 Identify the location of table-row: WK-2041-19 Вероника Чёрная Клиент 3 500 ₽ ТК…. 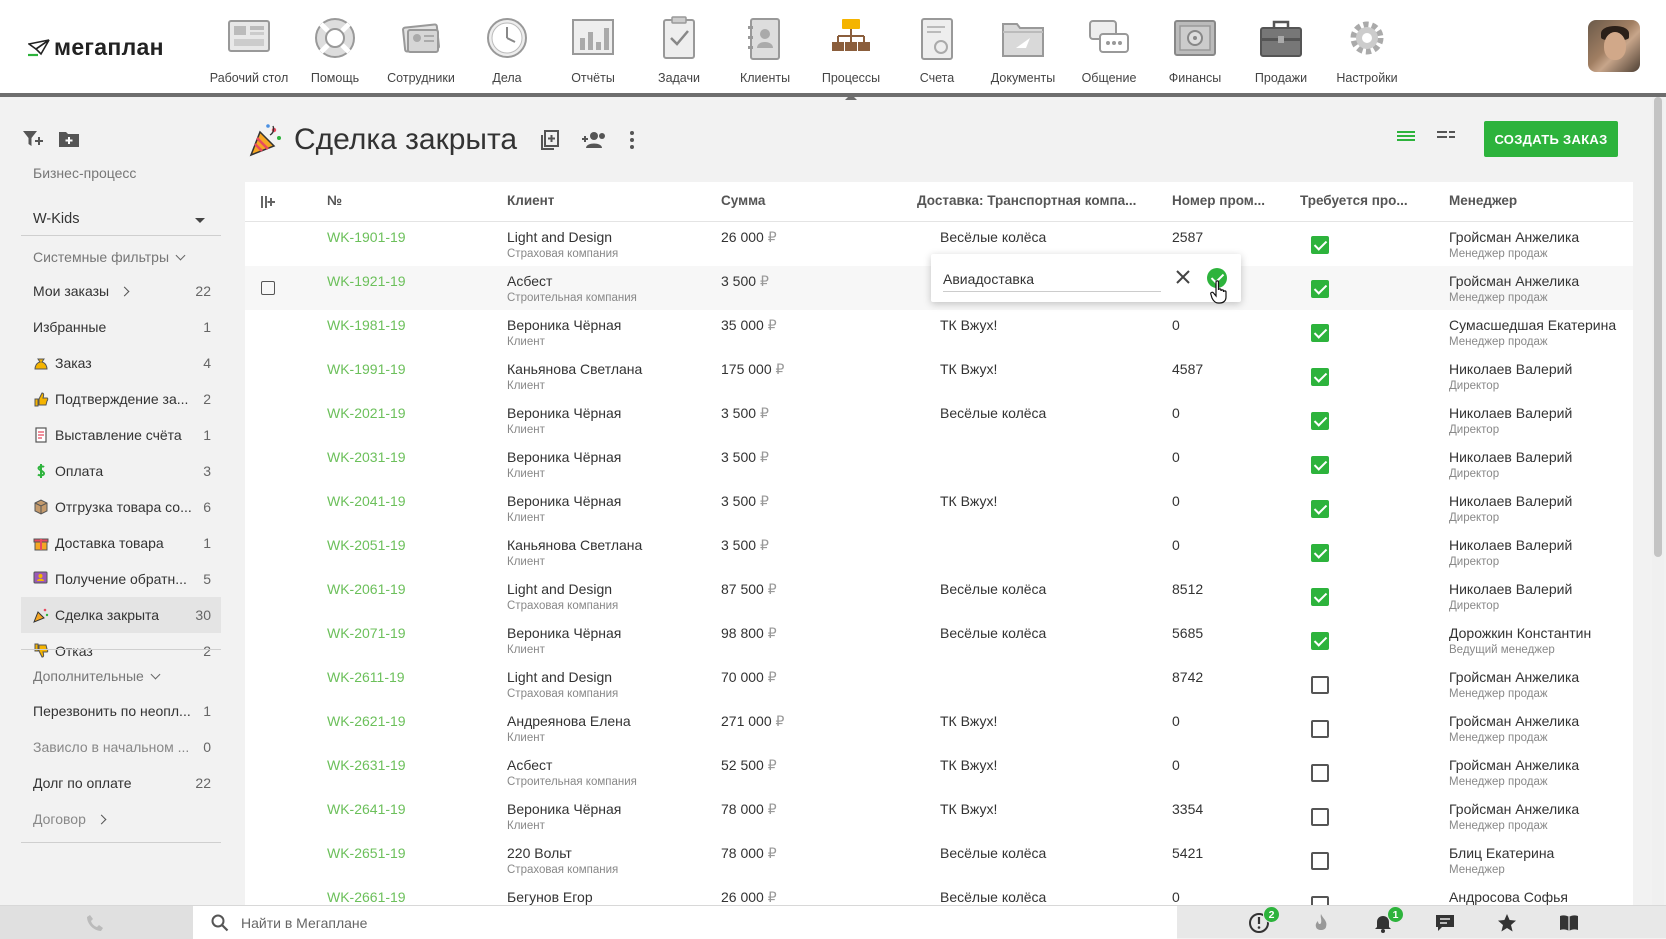
(939, 508).